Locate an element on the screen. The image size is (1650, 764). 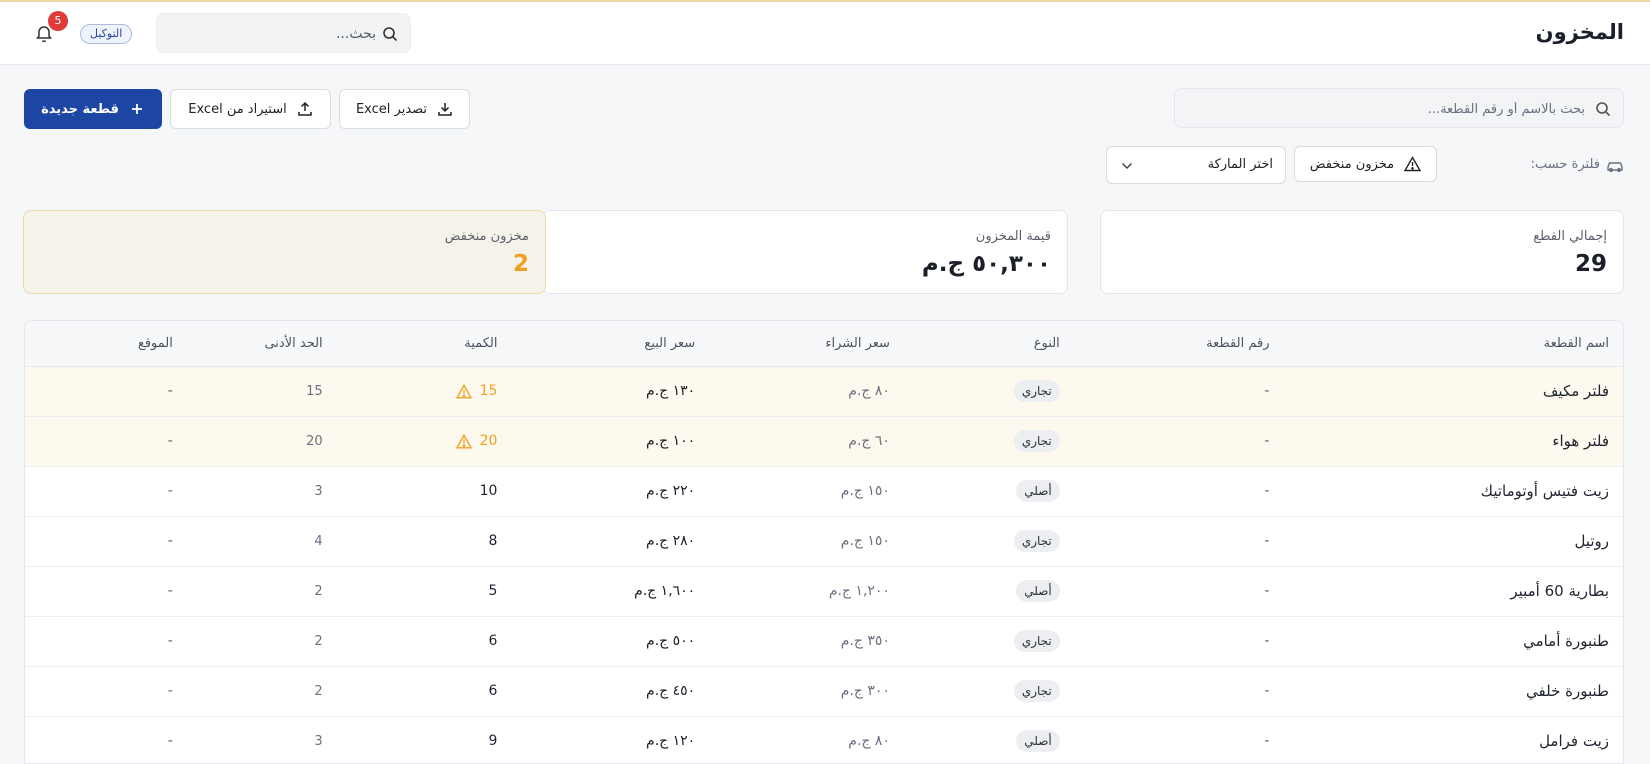
cell-sell-price: ٤٥٠ ج.م is located at coordinates (671, 691).